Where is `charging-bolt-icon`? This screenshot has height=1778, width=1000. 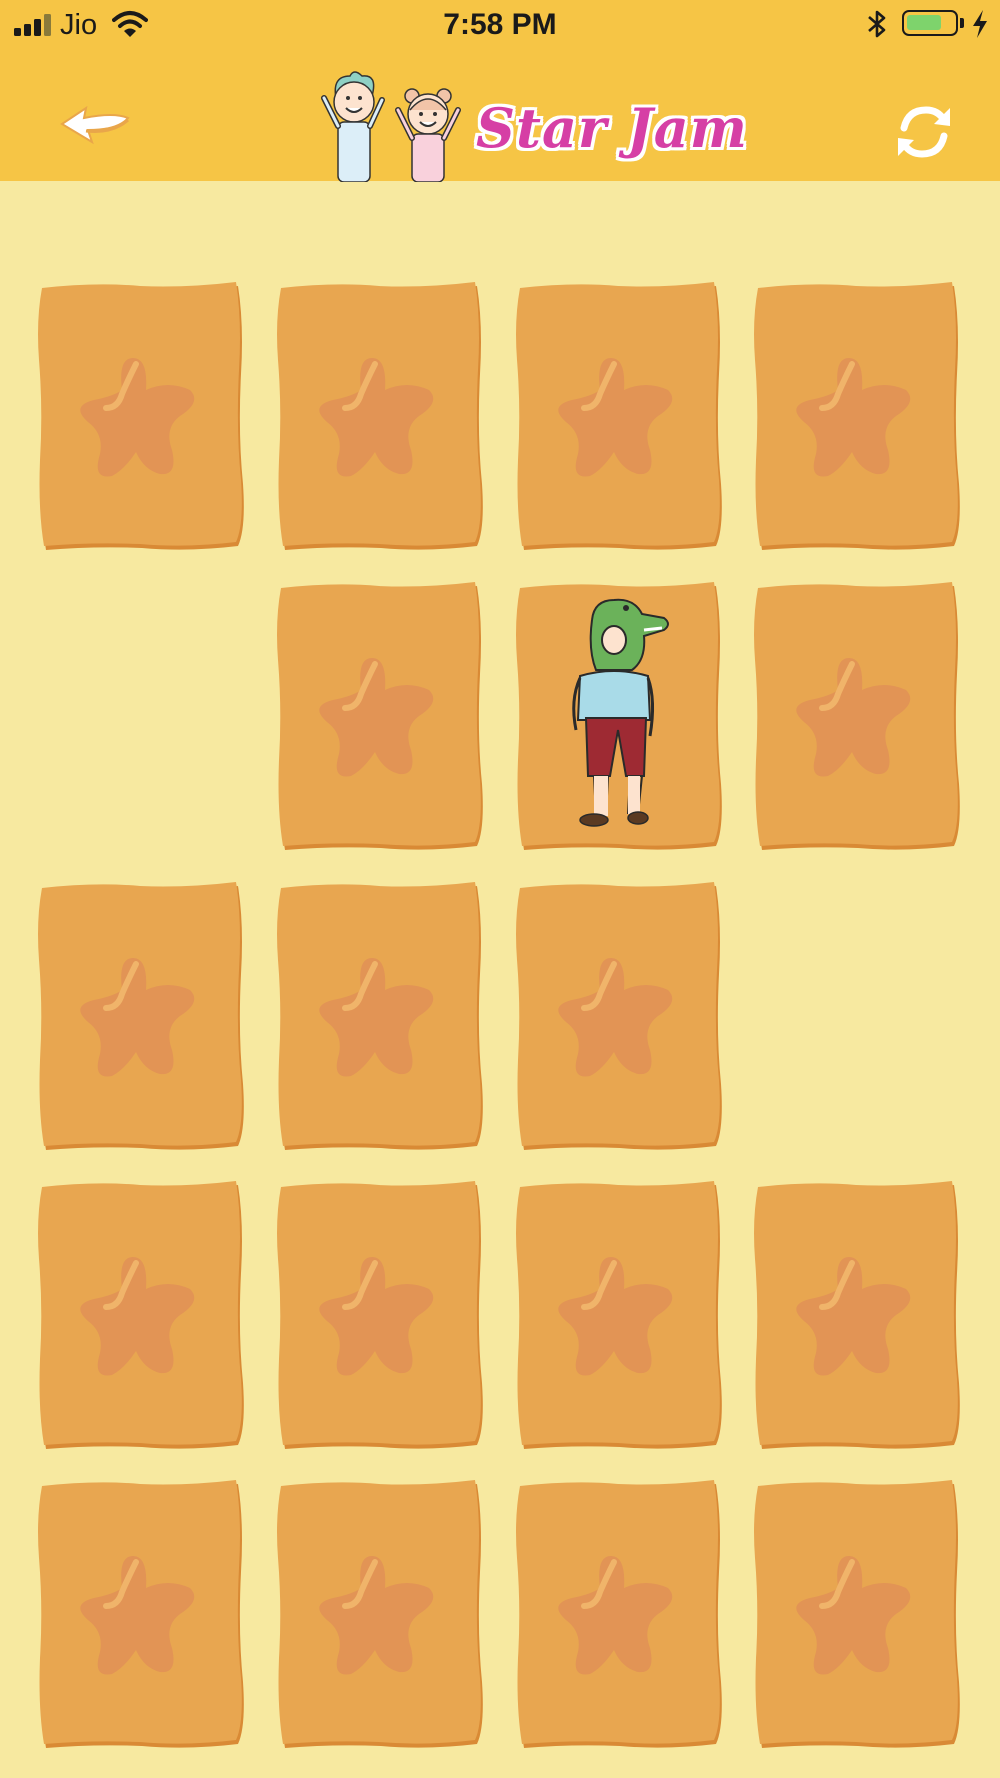
charging-bolt-icon is located at coordinates (980, 24).